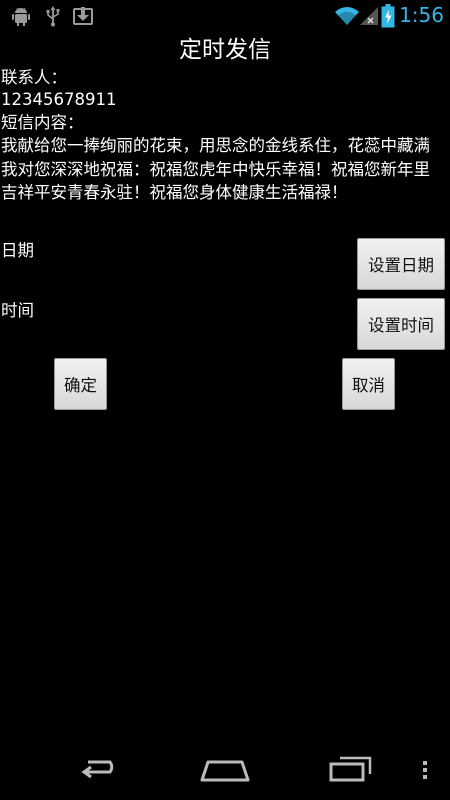  Describe the element at coordinates (225, 16) in the screenshot. I see `status-bar: 1:56` at that location.